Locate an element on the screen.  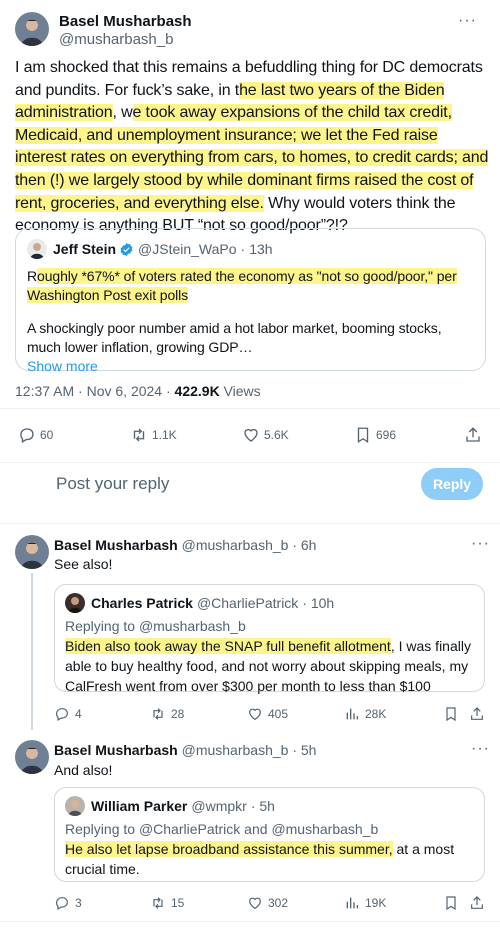
author-avatar is located at coordinates (32, 29).